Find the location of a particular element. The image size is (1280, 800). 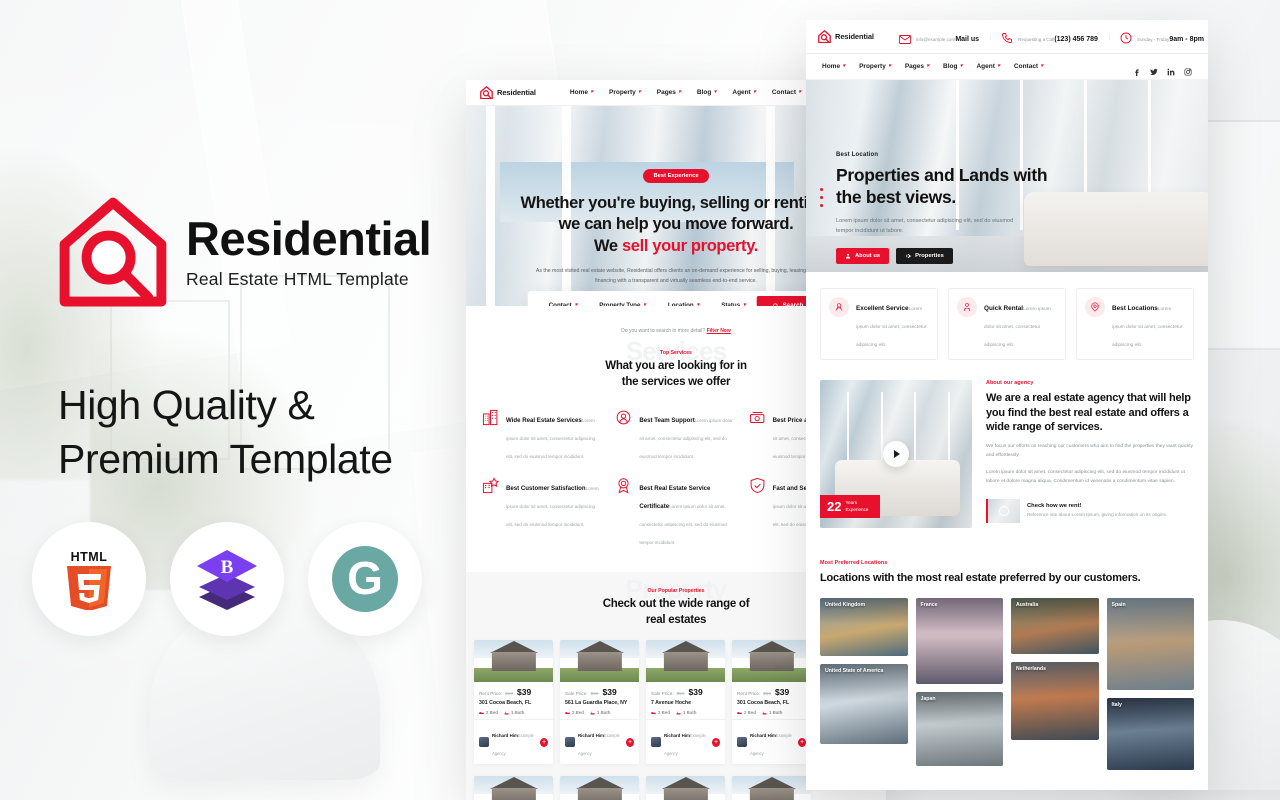

house-search-logo-icon is located at coordinates (486, 93).